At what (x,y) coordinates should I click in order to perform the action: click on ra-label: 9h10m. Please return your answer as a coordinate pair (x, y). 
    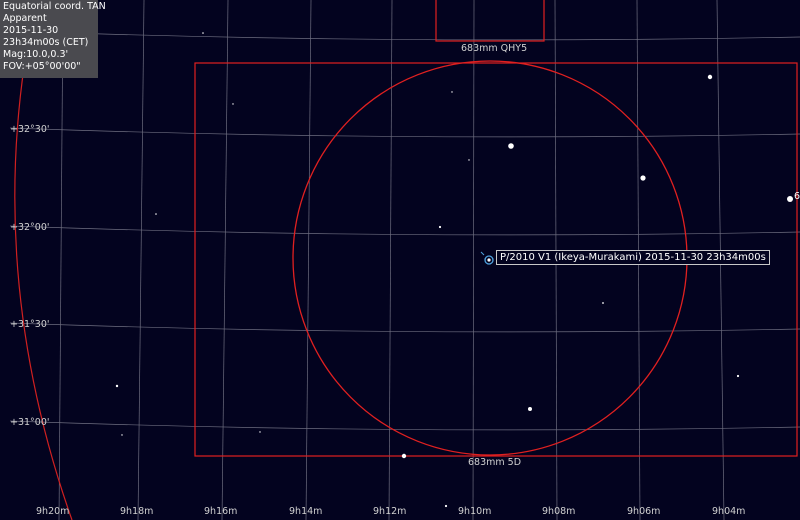
    Looking at the image, I should click on (475, 511).